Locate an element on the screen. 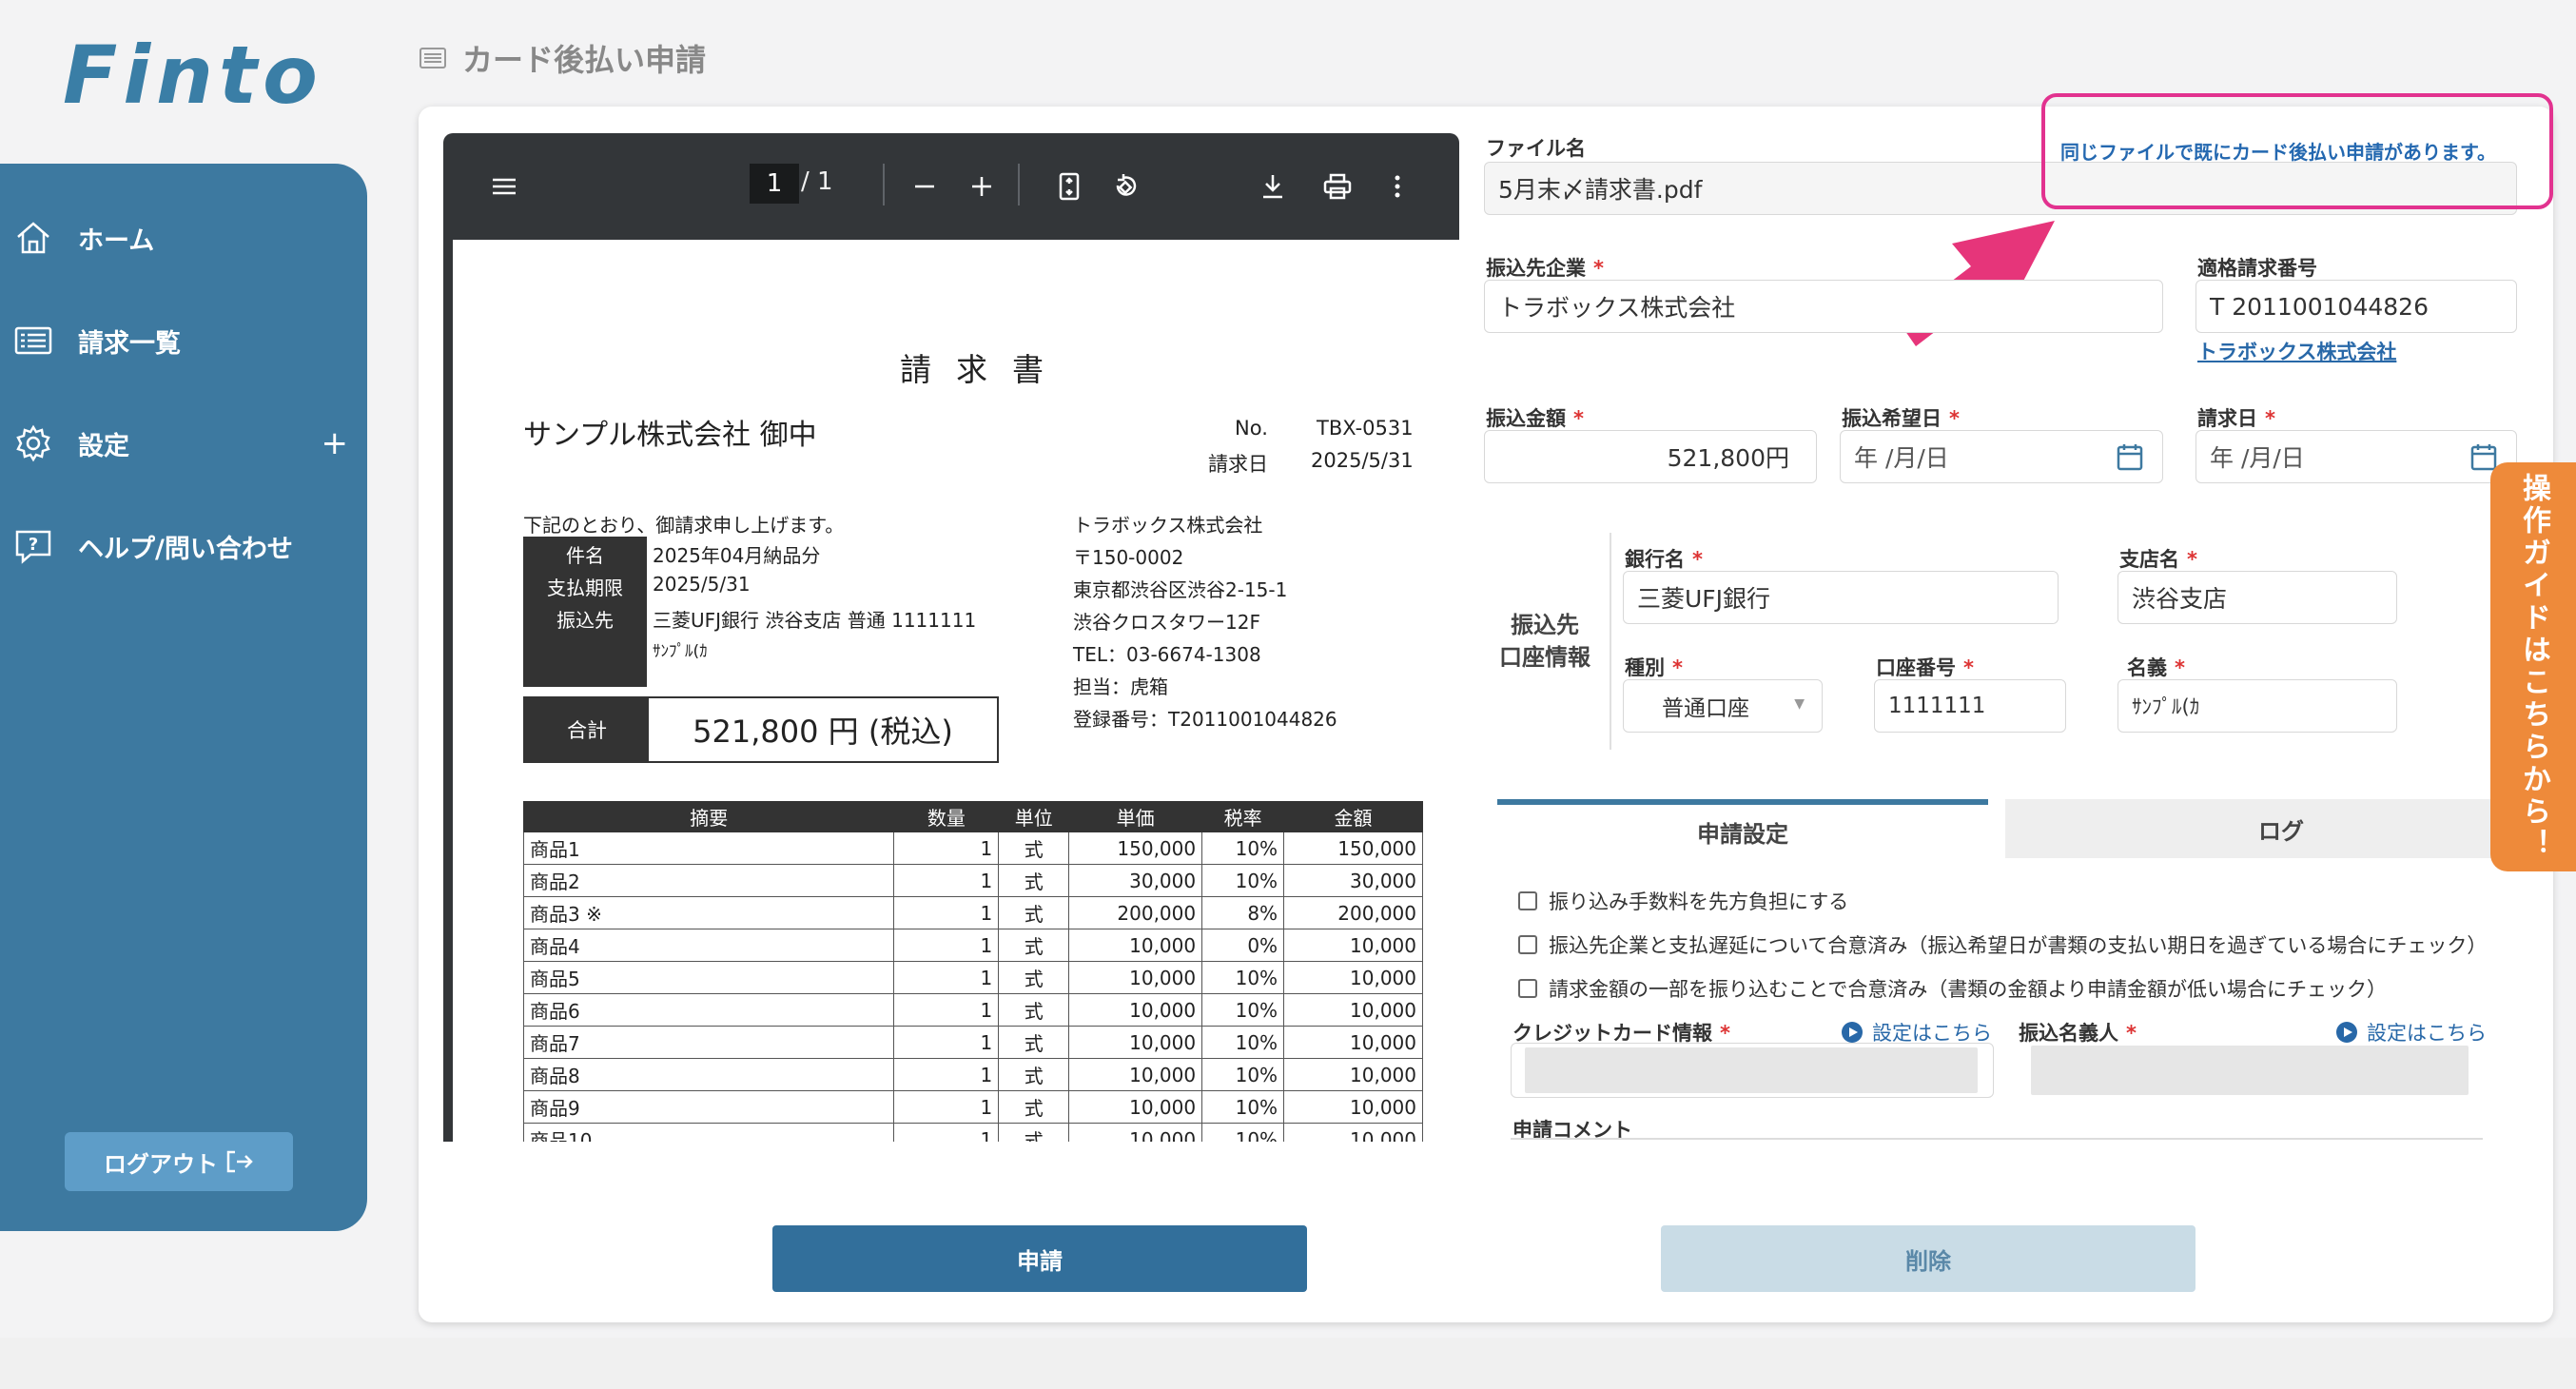 Image resolution: width=2576 pixels, height=1389 pixels. bank-name-label: 銀行名 * is located at coordinates (1664, 558).